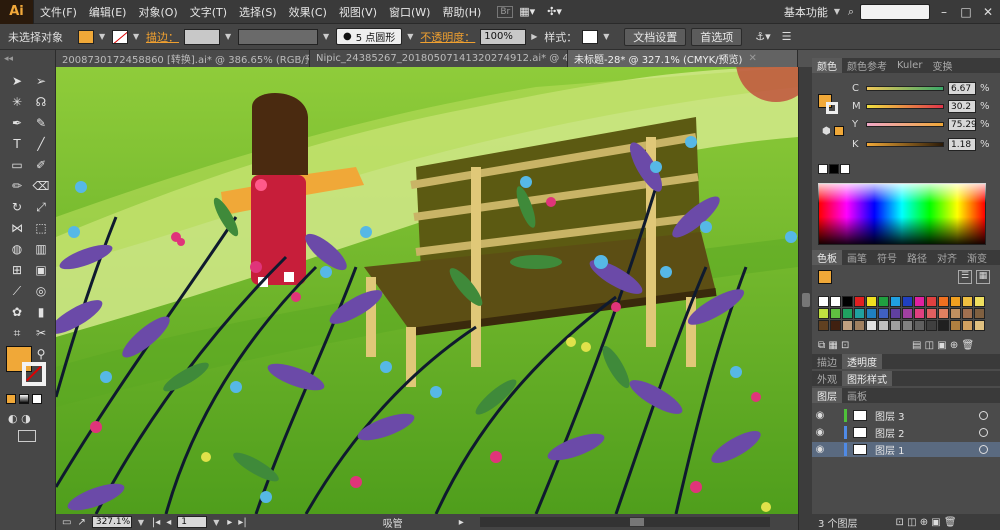 The image size is (1000, 530). Describe the element at coordinates (909, 65) in the screenshot. I see `tab-kuler: Kuler` at that location.